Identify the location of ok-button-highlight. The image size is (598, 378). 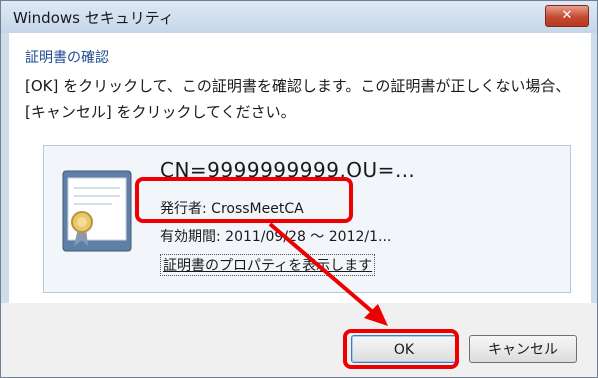
(401, 349).